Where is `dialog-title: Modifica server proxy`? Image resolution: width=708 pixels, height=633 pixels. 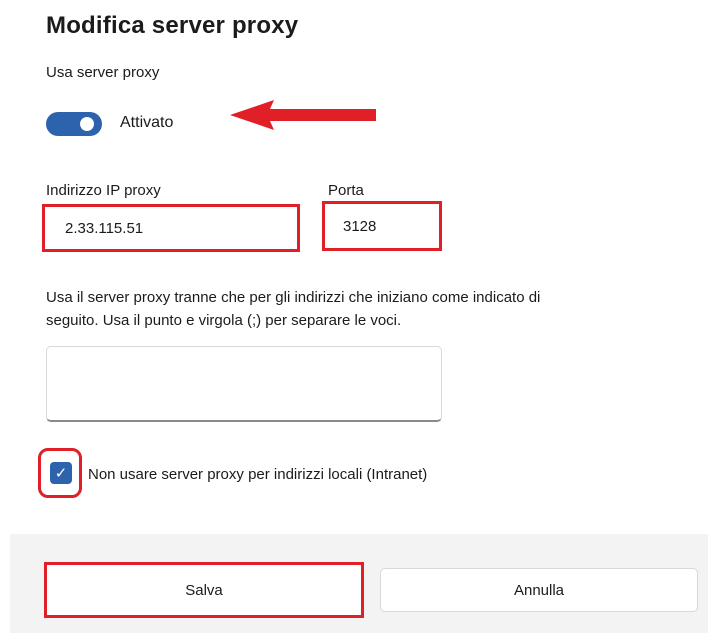
dialog-title: Modifica server proxy is located at coordinates (172, 25).